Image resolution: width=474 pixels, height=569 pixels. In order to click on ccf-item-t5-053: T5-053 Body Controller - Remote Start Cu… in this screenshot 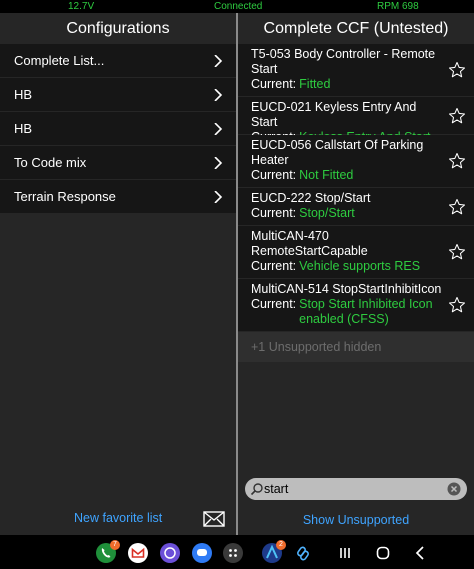, I will do `click(356, 70)`.